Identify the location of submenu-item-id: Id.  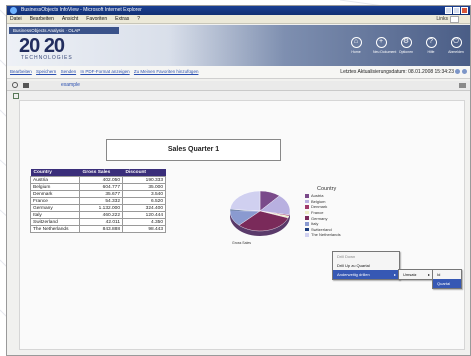
(447, 274).